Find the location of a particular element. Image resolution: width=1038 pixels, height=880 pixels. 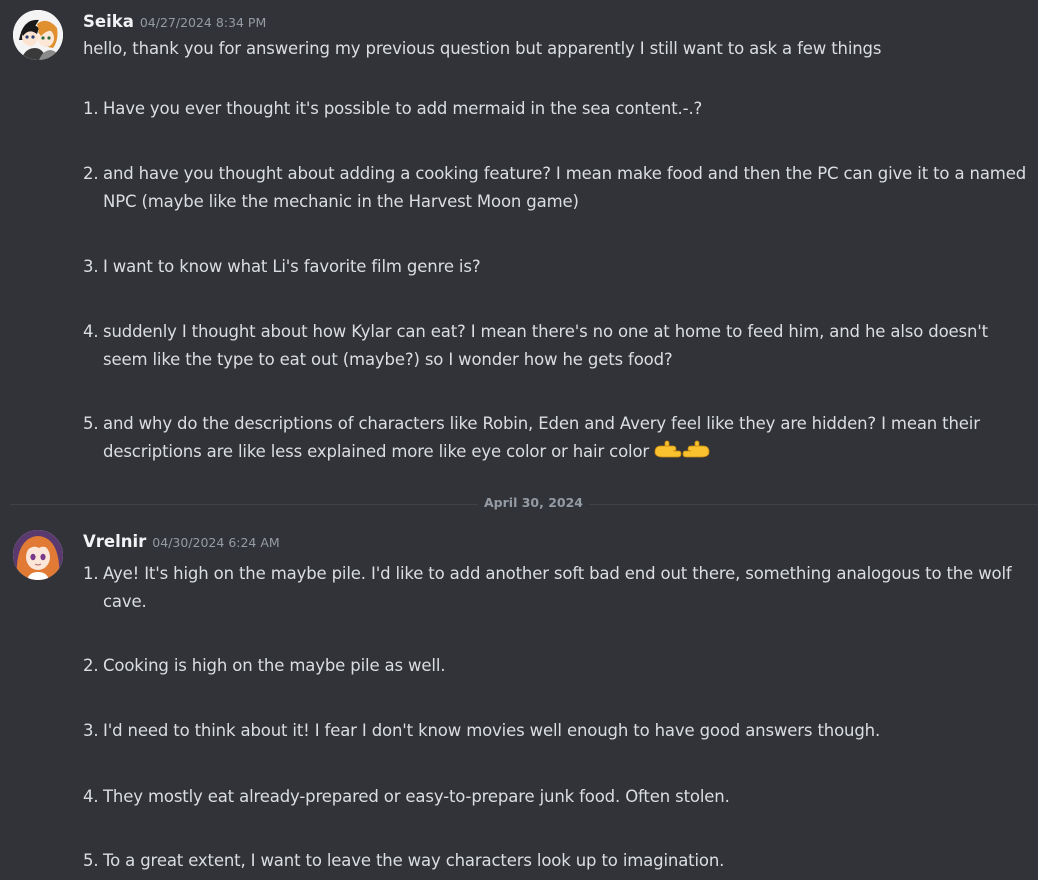

message-header: Seika 04/27/2024 8:34 PM is located at coordinates (174, 21).